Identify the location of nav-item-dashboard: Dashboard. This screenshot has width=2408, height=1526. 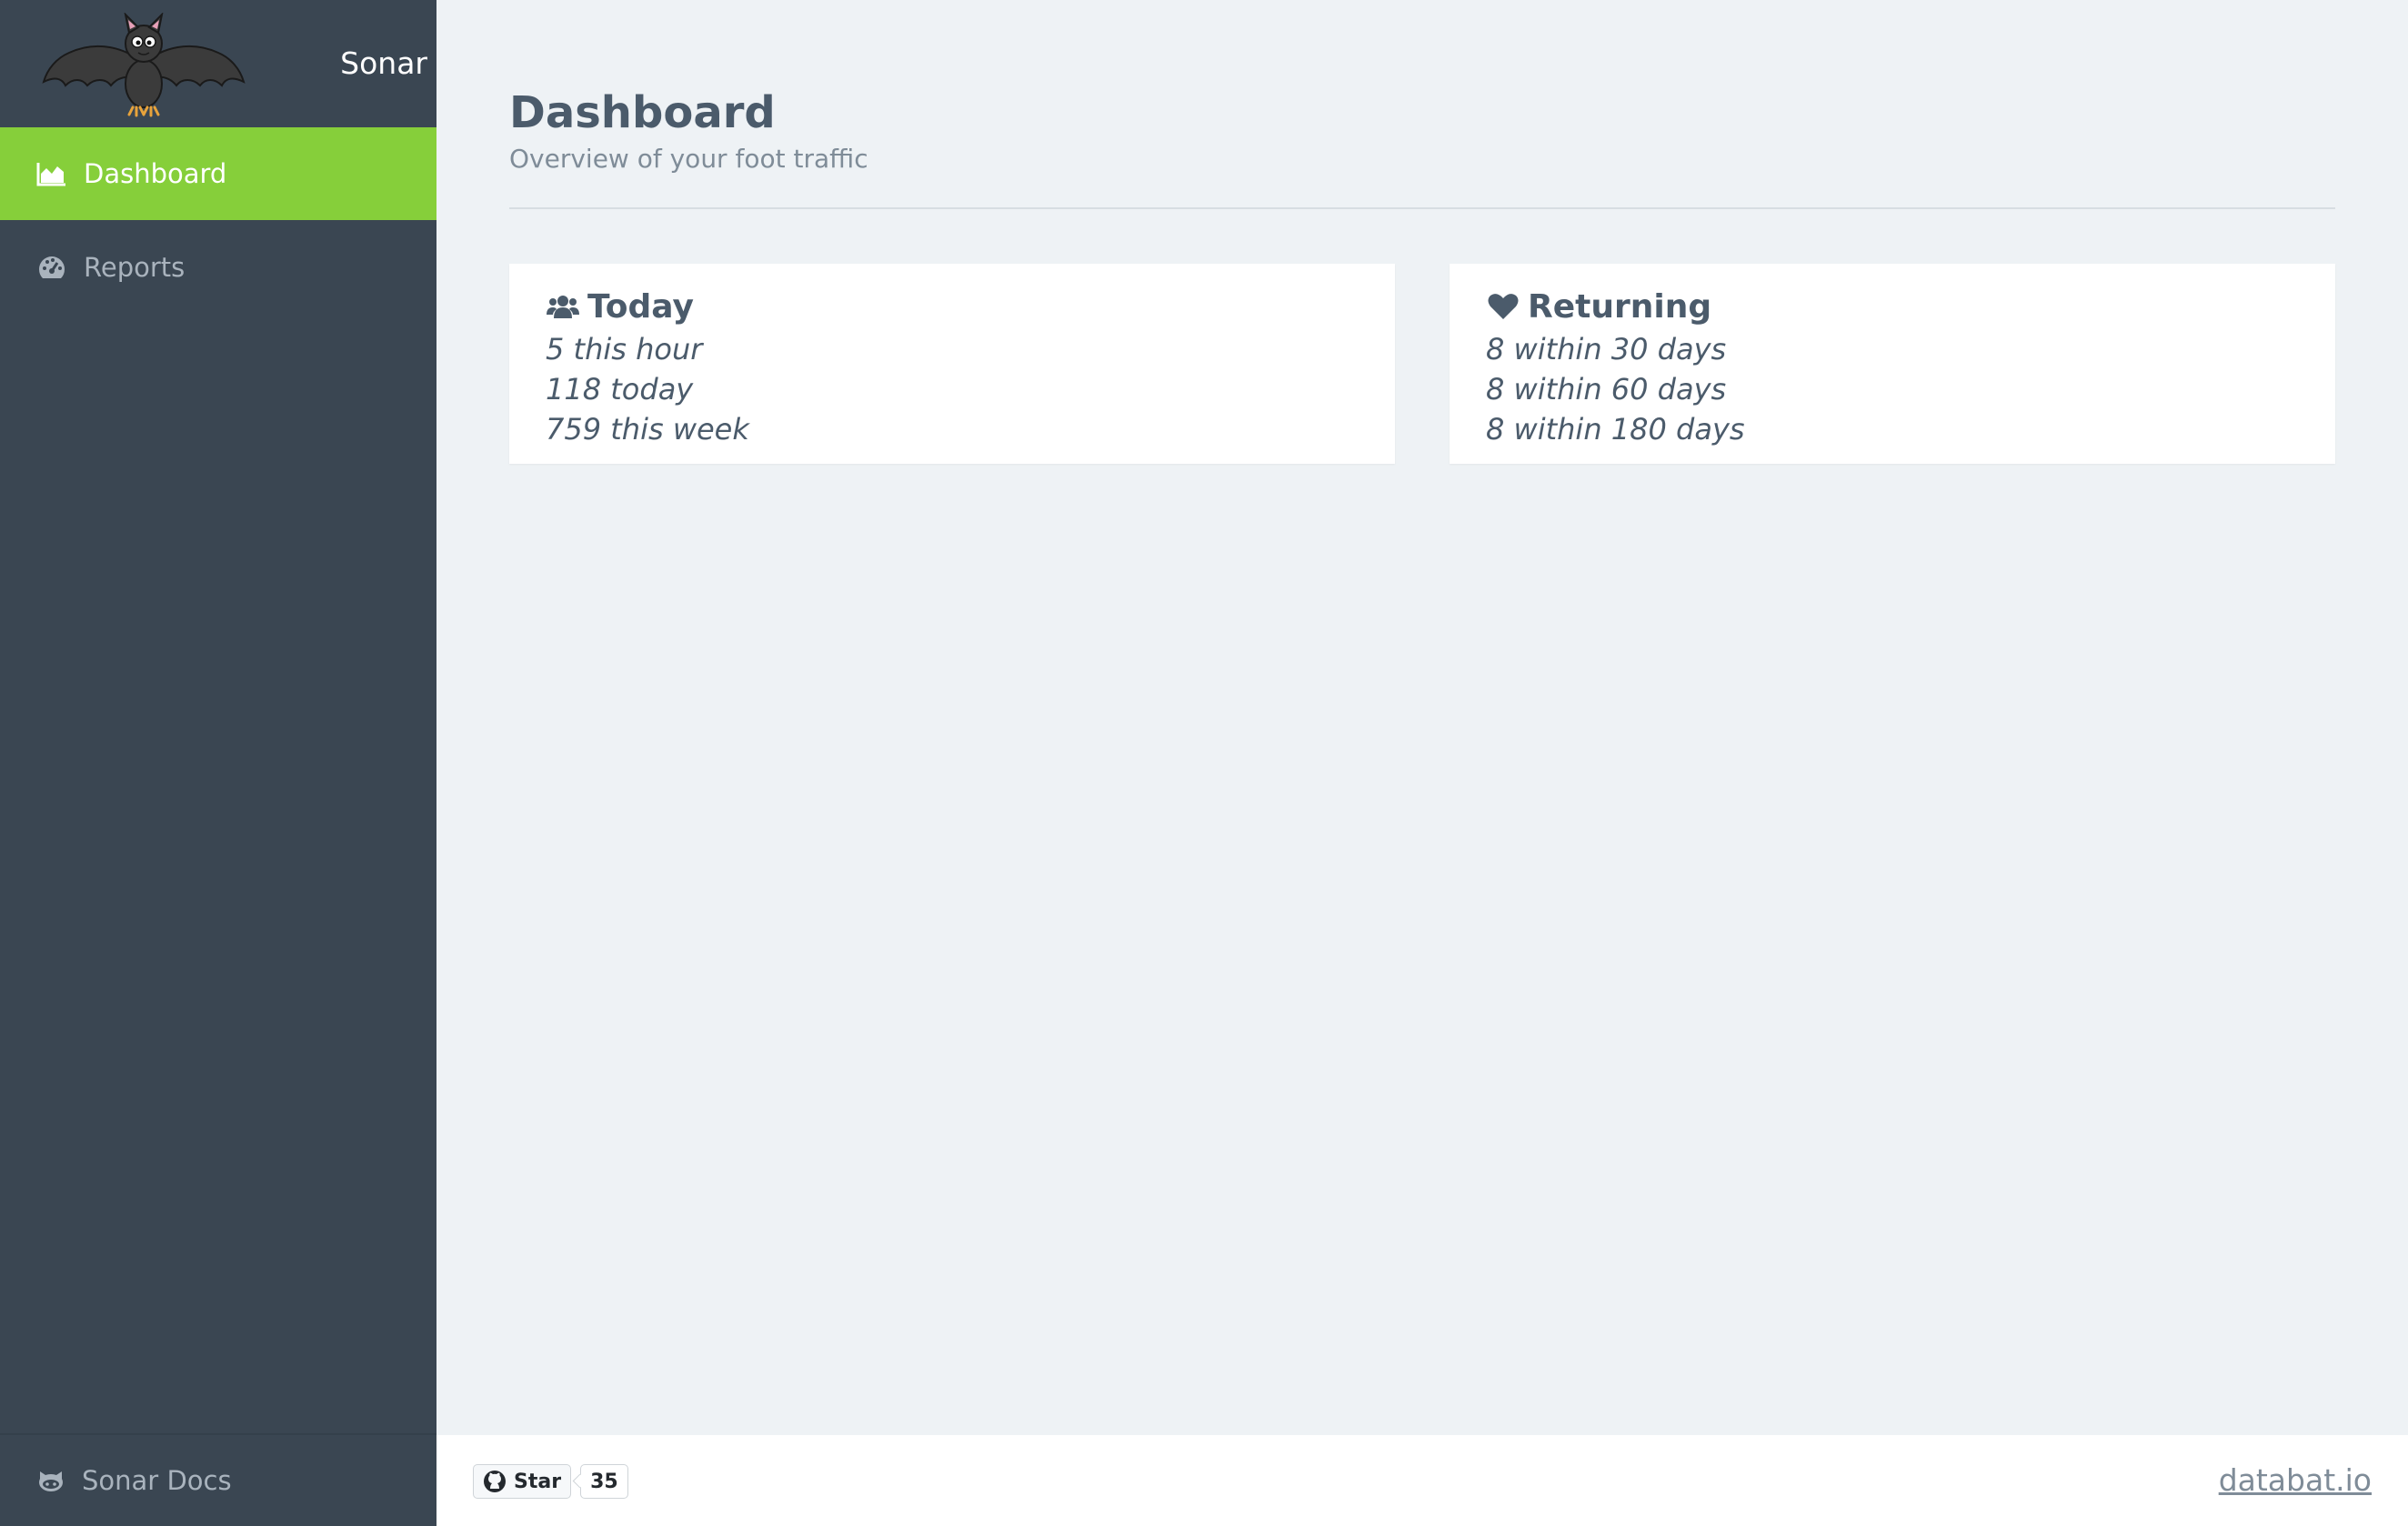
(218, 173).